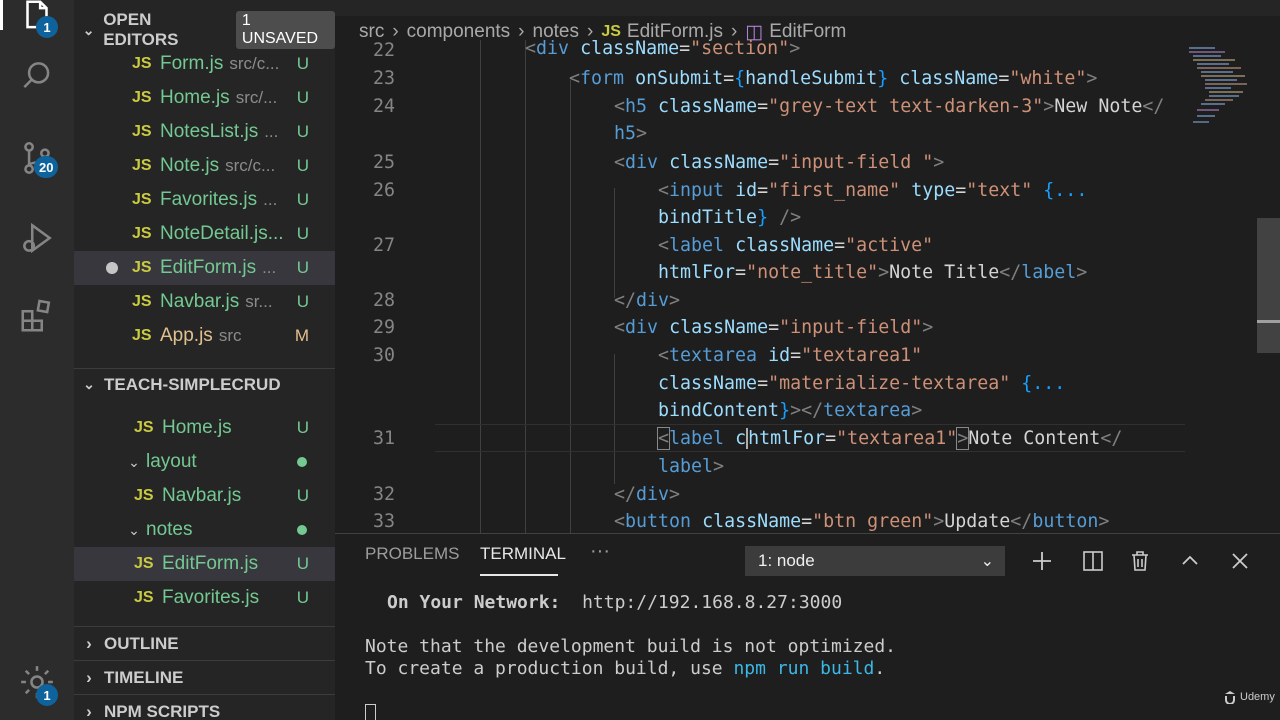  I want to click on tree-file-favorites: JS Favorites.js U, so click(204, 598).